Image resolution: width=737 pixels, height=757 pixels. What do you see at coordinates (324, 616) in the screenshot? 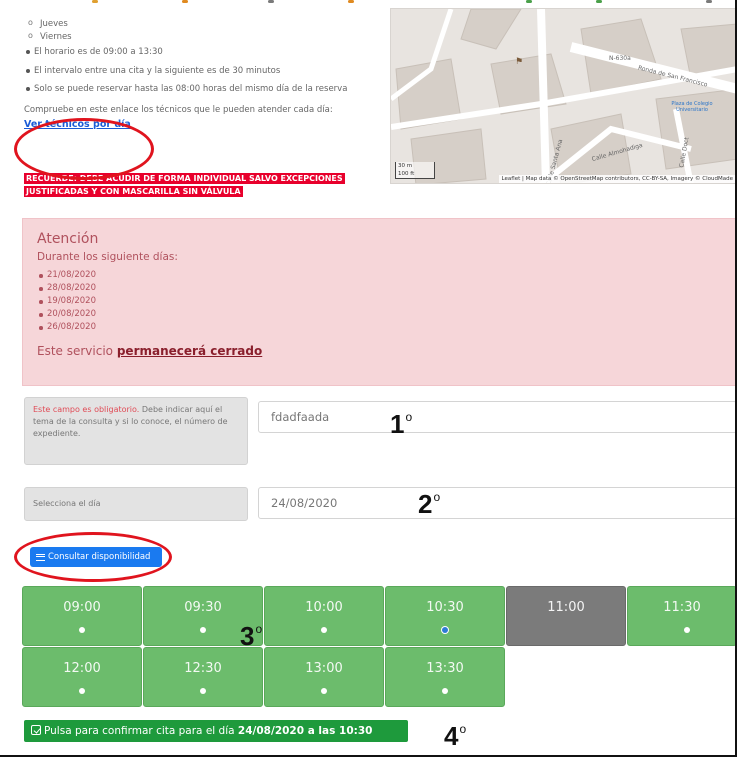
I see `time-slot: 10:00` at bounding box center [324, 616].